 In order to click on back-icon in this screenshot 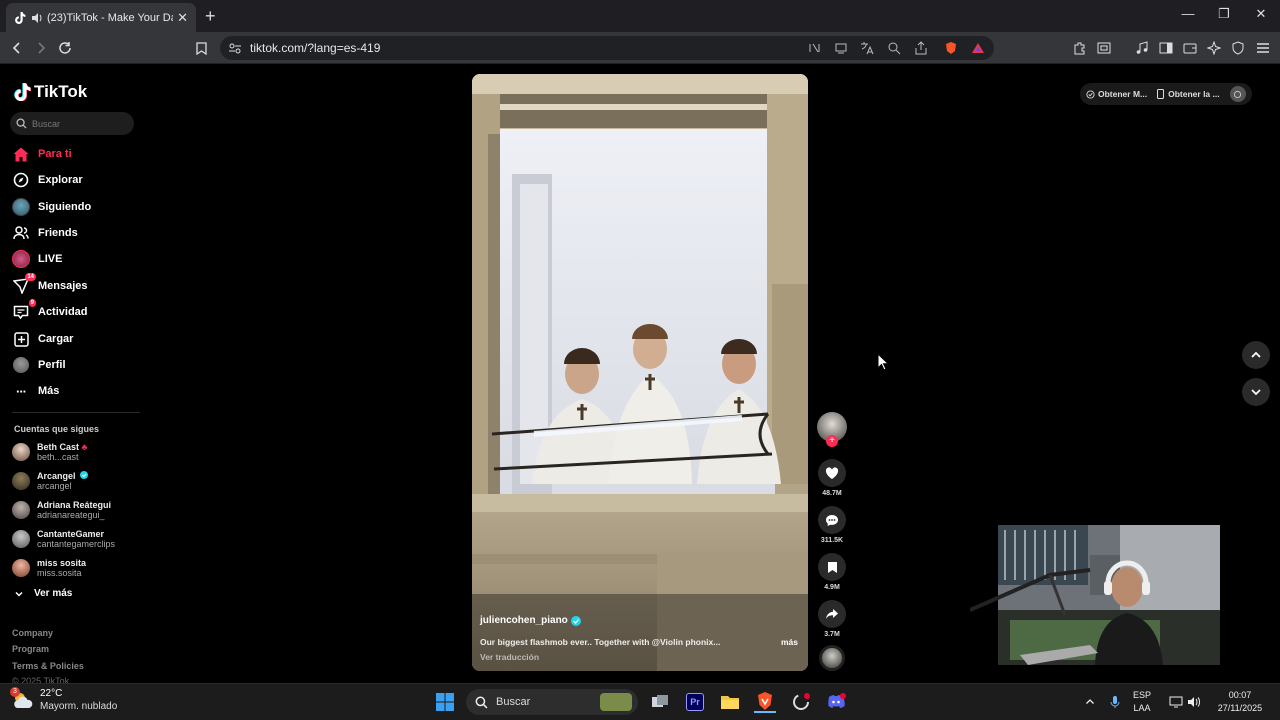, I will do `click(17, 48)`.